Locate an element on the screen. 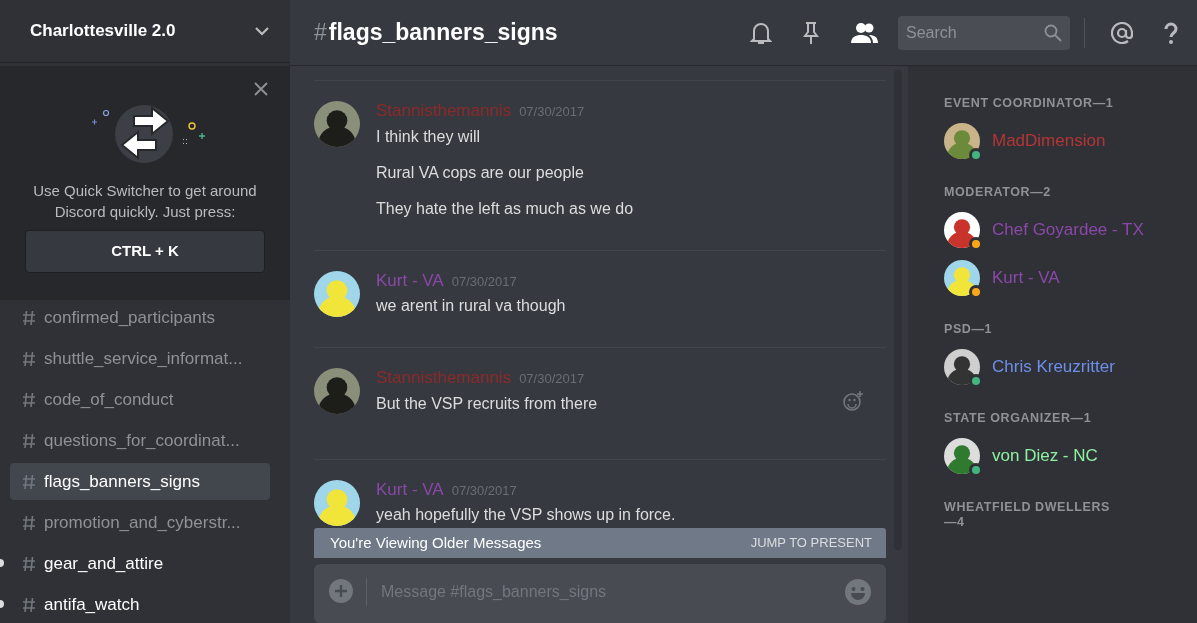 The image size is (1197, 623). member-name: Chris Kreuzritter is located at coordinates (1053, 367).